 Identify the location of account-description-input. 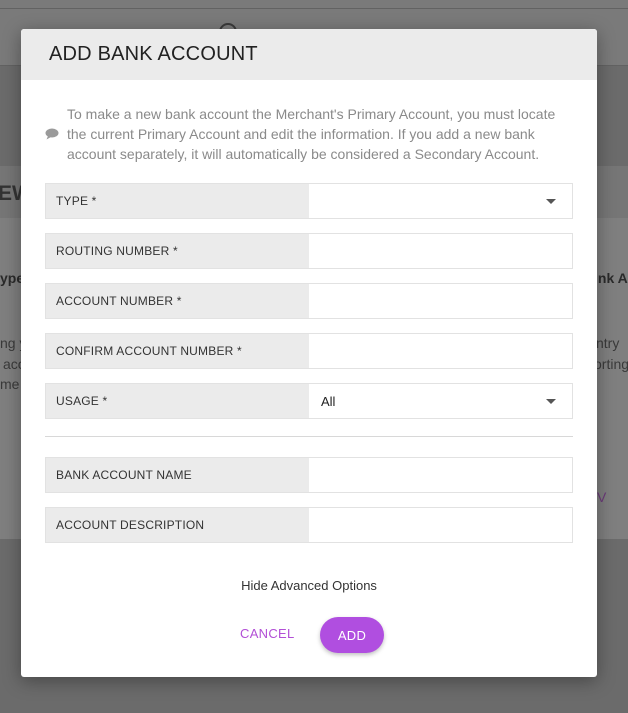
(440, 525).